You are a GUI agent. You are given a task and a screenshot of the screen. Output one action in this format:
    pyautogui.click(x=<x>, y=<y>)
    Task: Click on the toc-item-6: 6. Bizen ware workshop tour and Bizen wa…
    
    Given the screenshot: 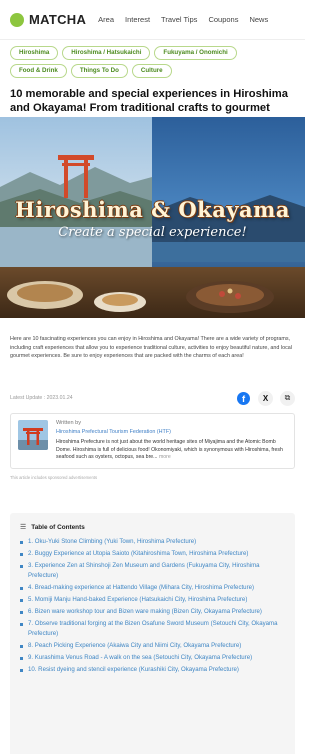 What is the action you would take?
    pyautogui.click(x=152, y=612)
    